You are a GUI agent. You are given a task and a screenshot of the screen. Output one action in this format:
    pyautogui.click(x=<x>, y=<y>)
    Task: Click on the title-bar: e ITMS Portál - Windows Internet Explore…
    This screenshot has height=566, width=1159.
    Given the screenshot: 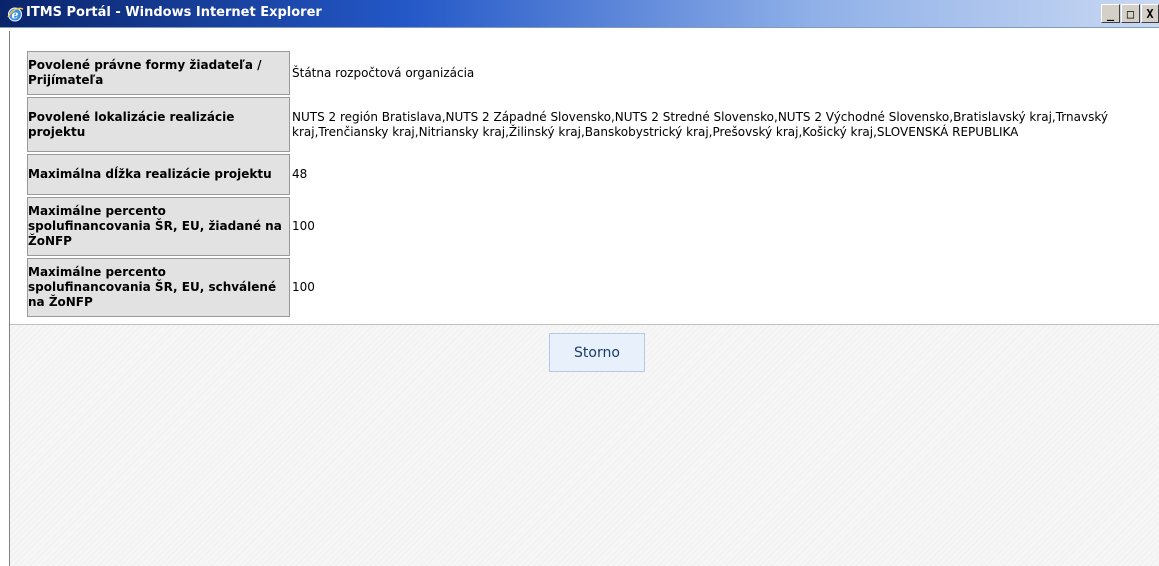 What is the action you would take?
    pyautogui.click(x=579, y=14)
    